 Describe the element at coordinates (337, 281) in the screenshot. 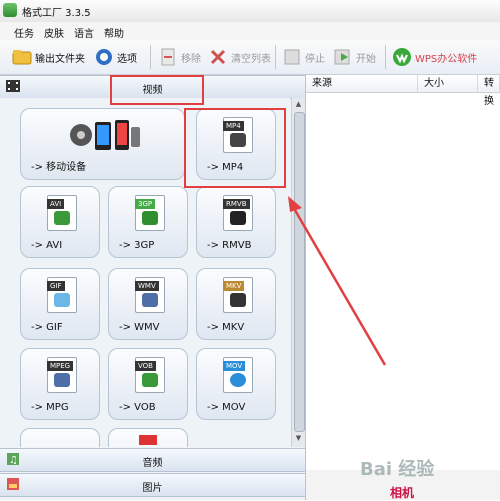

I see `annotation-arrow` at that location.